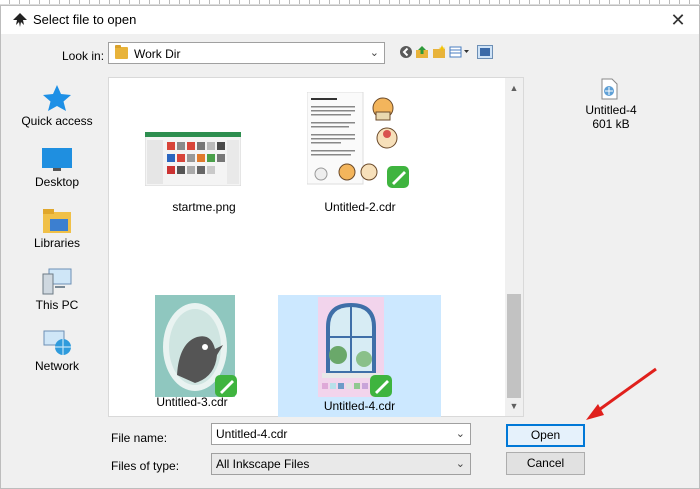 The height and width of the screenshot is (489, 700). What do you see at coordinates (157, 54) in the screenshot?
I see `look-in-value: Work Dir` at bounding box center [157, 54].